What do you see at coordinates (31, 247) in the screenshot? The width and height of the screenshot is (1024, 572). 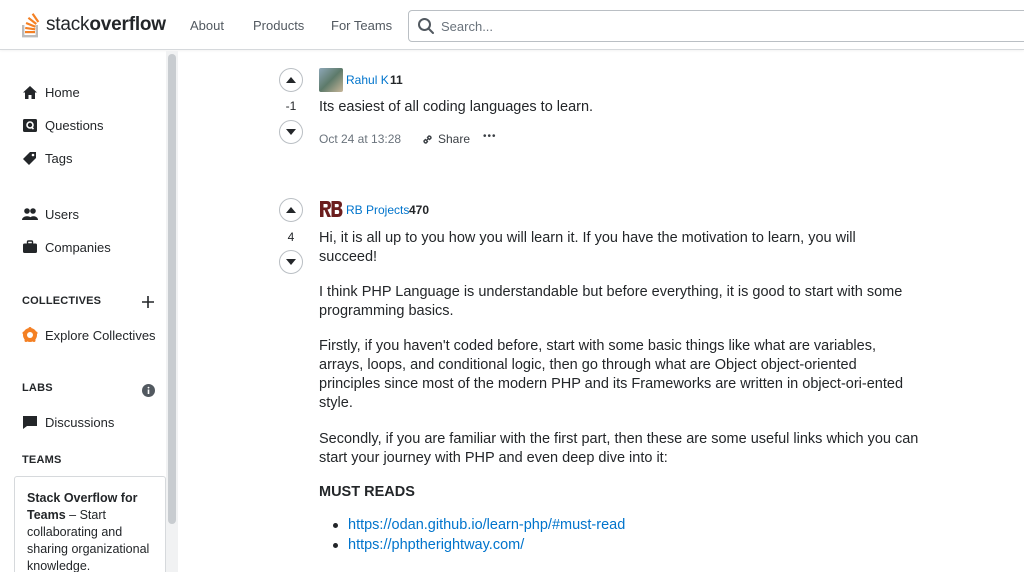 I see `briefcase-icon` at bounding box center [31, 247].